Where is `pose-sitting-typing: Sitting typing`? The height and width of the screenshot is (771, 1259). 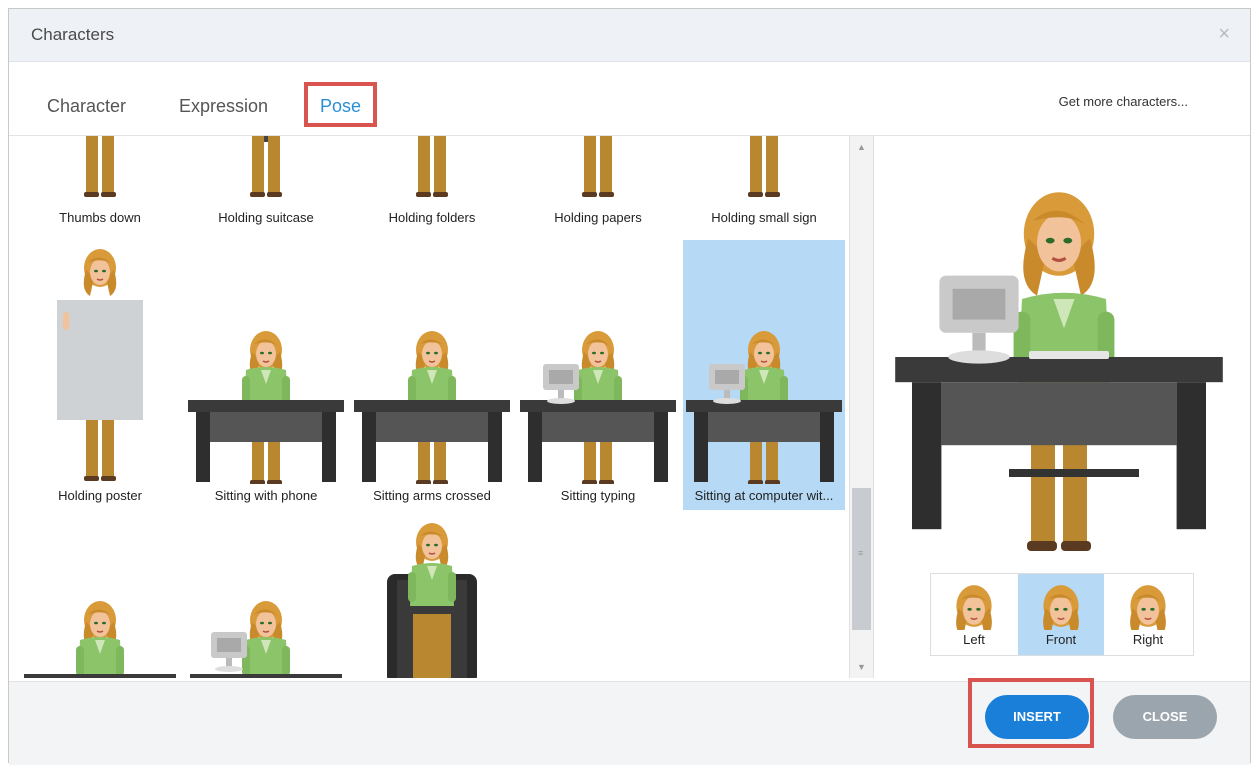 pose-sitting-typing: Sitting typing is located at coordinates (598, 374).